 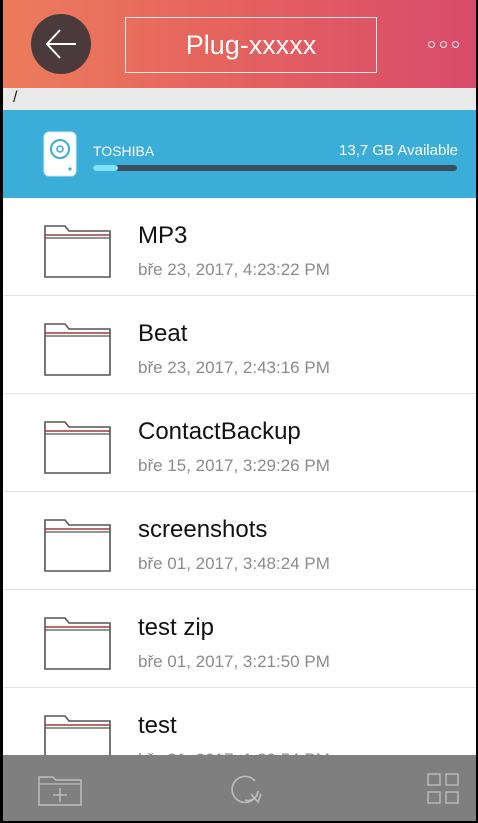 I want to click on header-bar: Plug-xxxxx, so click(x=239, y=44).